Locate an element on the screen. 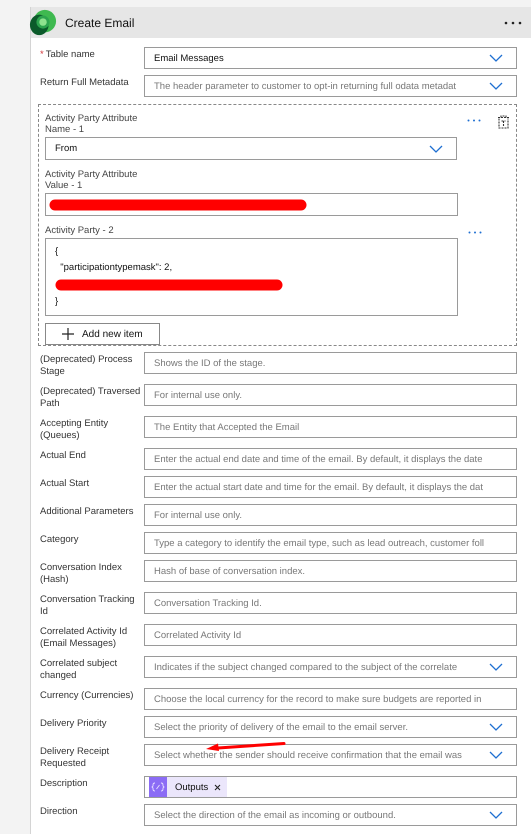  dropdown-field: Select the direction of the email as incoming or outbound. is located at coordinates (330, 815).